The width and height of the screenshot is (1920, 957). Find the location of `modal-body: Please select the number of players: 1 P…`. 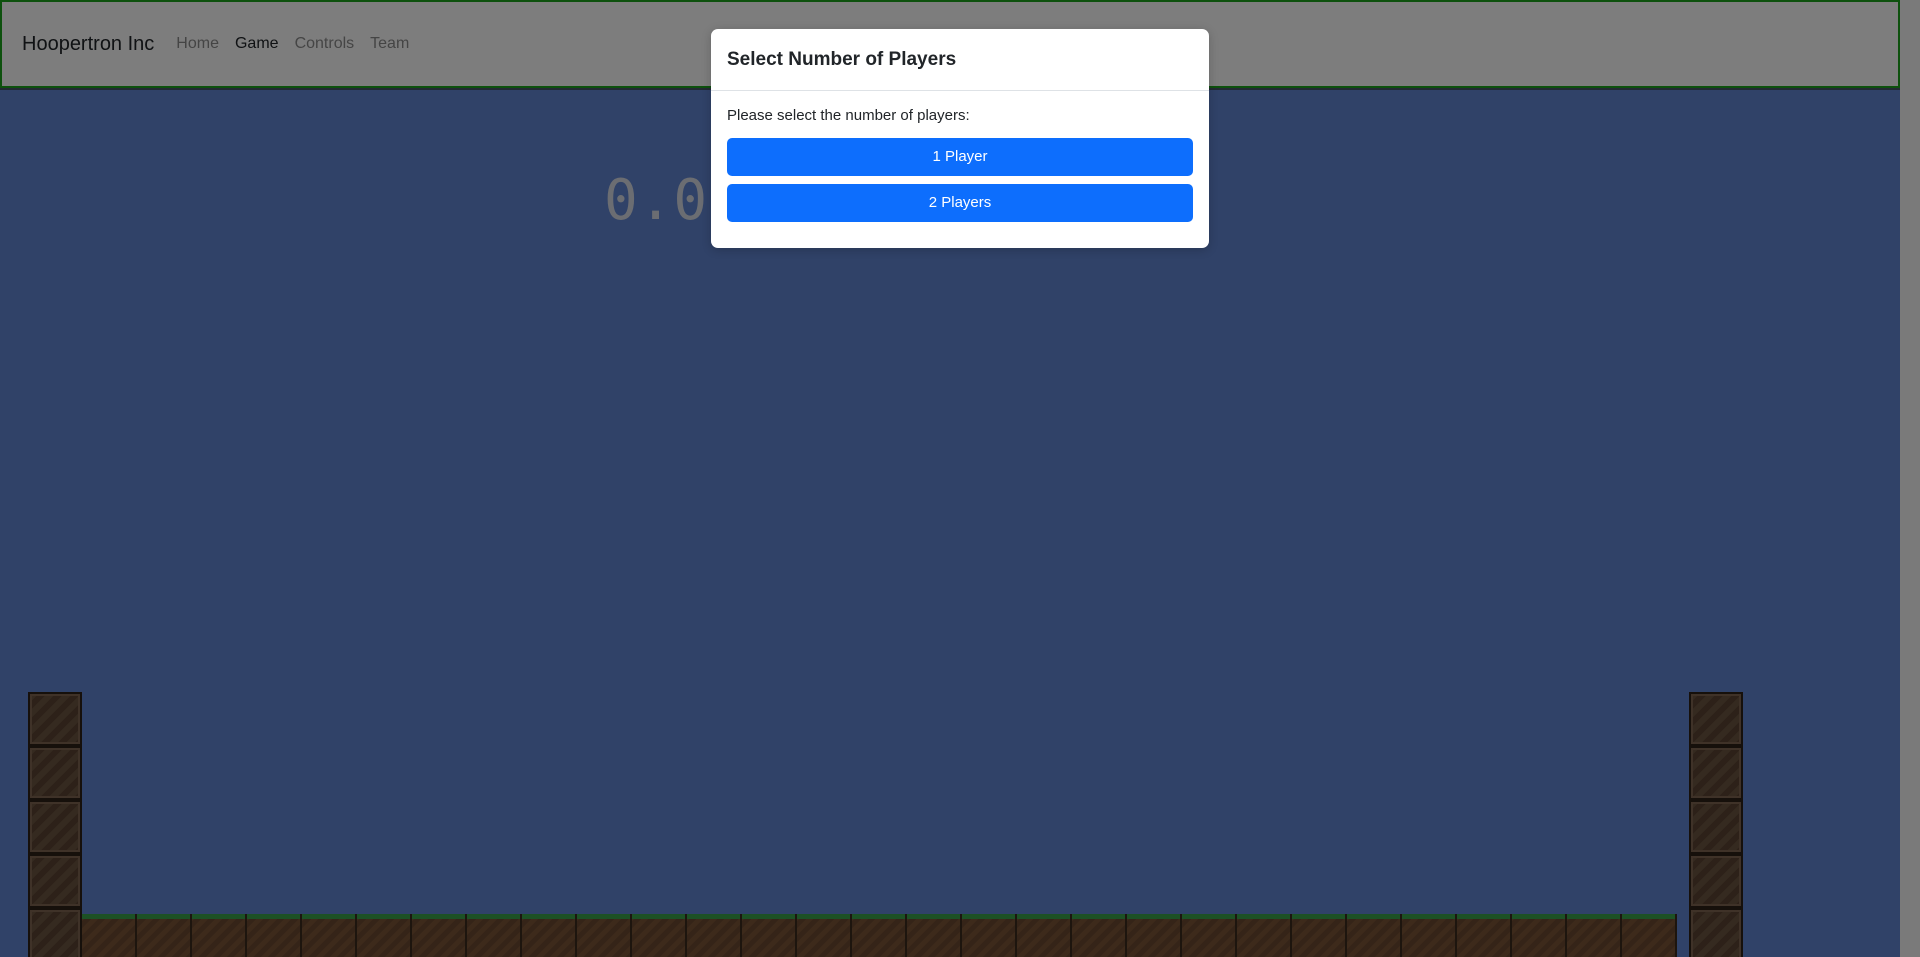

modal-body: Please select the number of players: 1 P… is located at coordinates (960, 156).